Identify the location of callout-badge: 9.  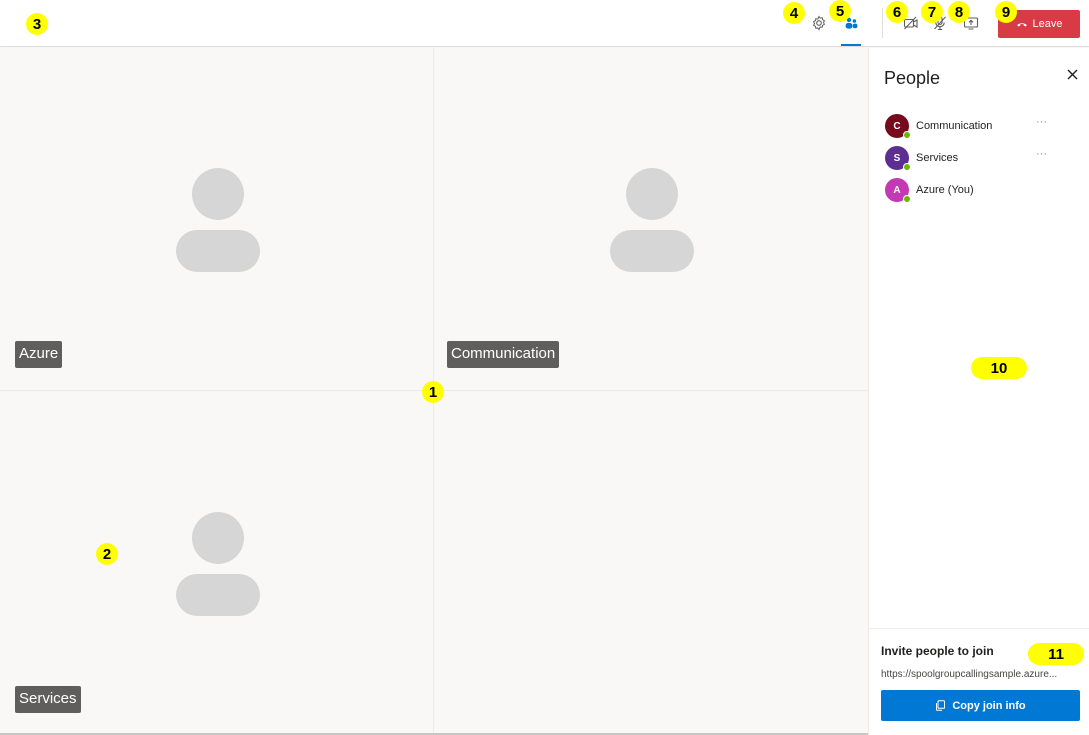
(1006, 12).